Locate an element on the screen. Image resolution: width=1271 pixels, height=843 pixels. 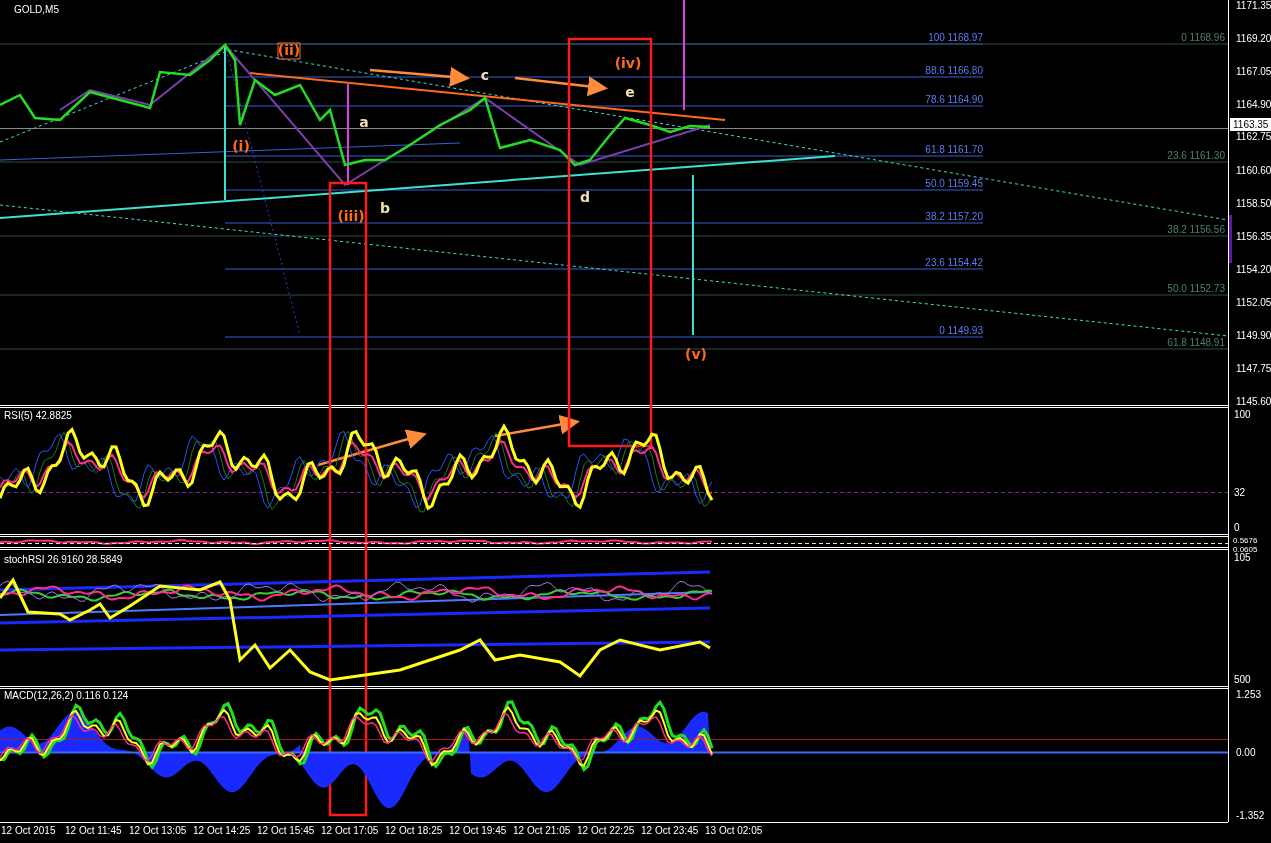
fibonacci-label: 50.0 1159.45 is located at coordinates (954, 183).